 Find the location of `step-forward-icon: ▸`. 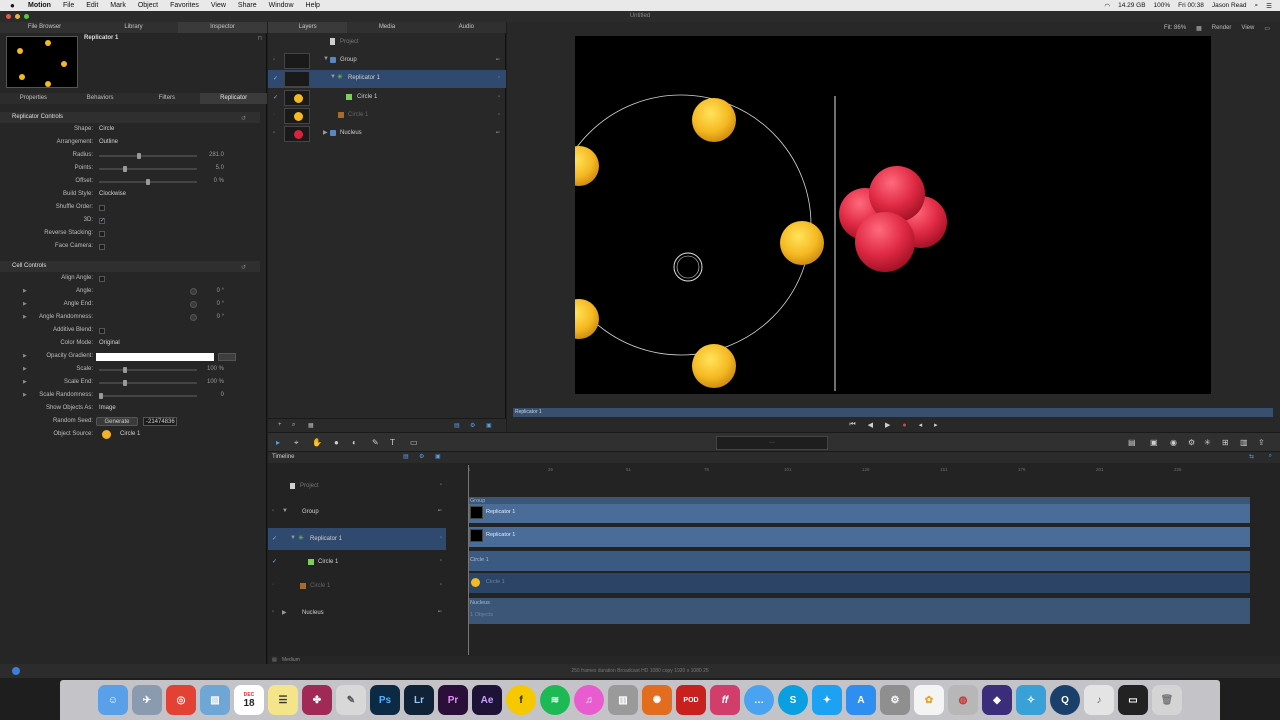

step-forward-icon: ▸ is located at coordinates (936, 425).